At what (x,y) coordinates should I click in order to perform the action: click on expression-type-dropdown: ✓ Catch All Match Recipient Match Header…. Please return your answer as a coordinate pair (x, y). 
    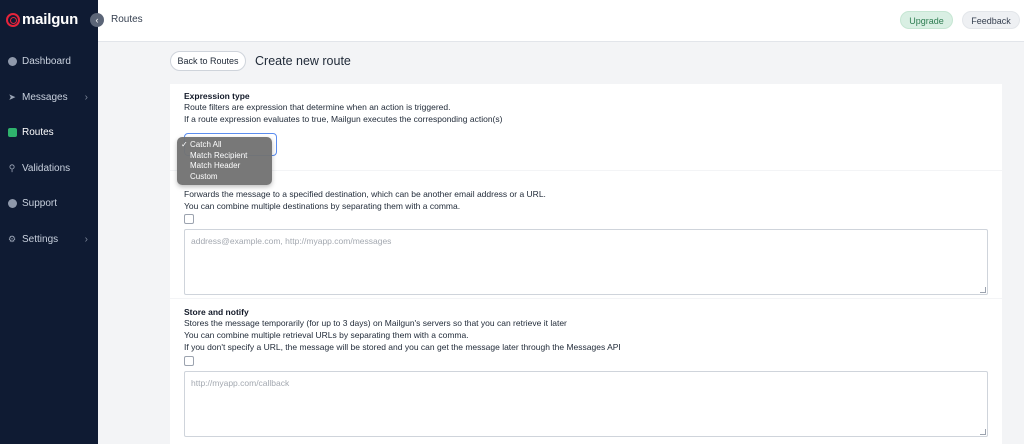
    Looking at the image, I should click on (224, 161).